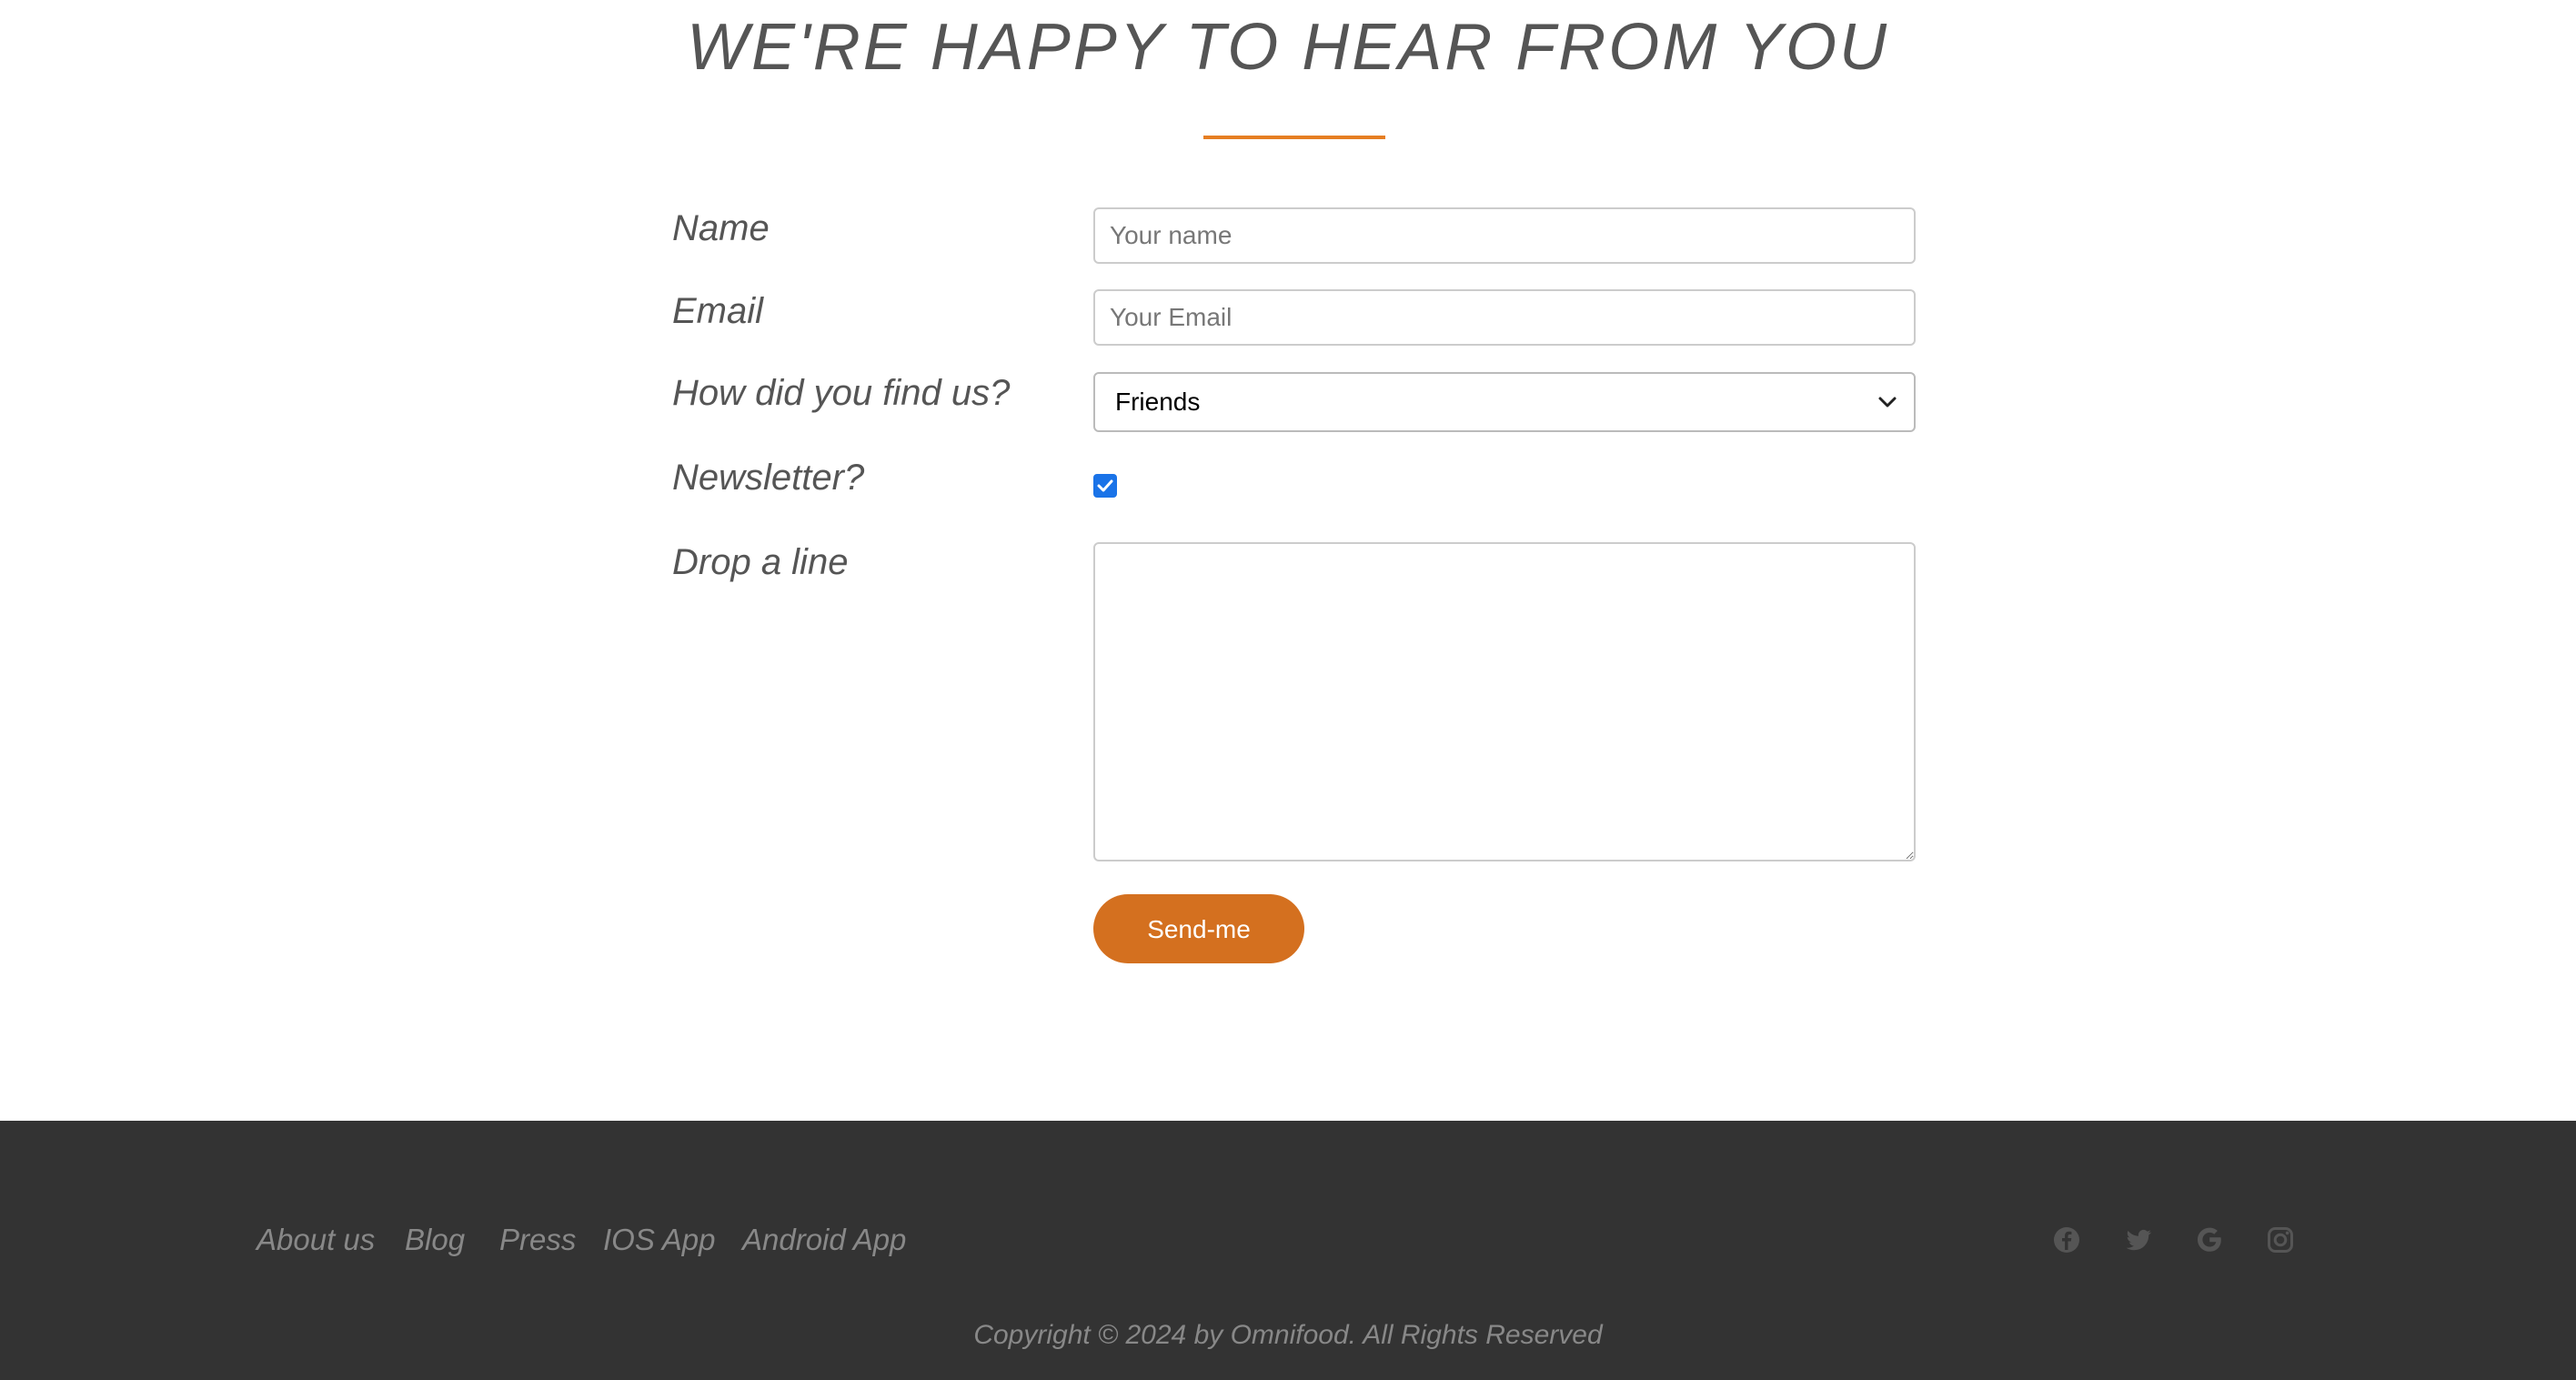  I want to click on name-label: Name, so click(721, 228).